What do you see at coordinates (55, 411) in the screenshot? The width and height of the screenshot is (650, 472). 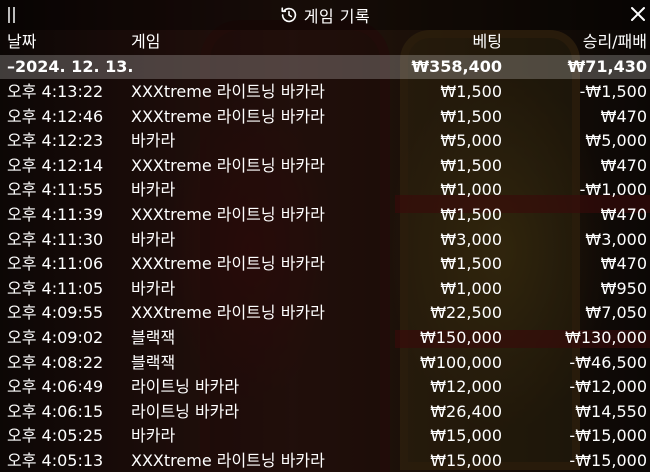 I see `row-time: 오후 4:06:15` at bounding box center [55, 411].